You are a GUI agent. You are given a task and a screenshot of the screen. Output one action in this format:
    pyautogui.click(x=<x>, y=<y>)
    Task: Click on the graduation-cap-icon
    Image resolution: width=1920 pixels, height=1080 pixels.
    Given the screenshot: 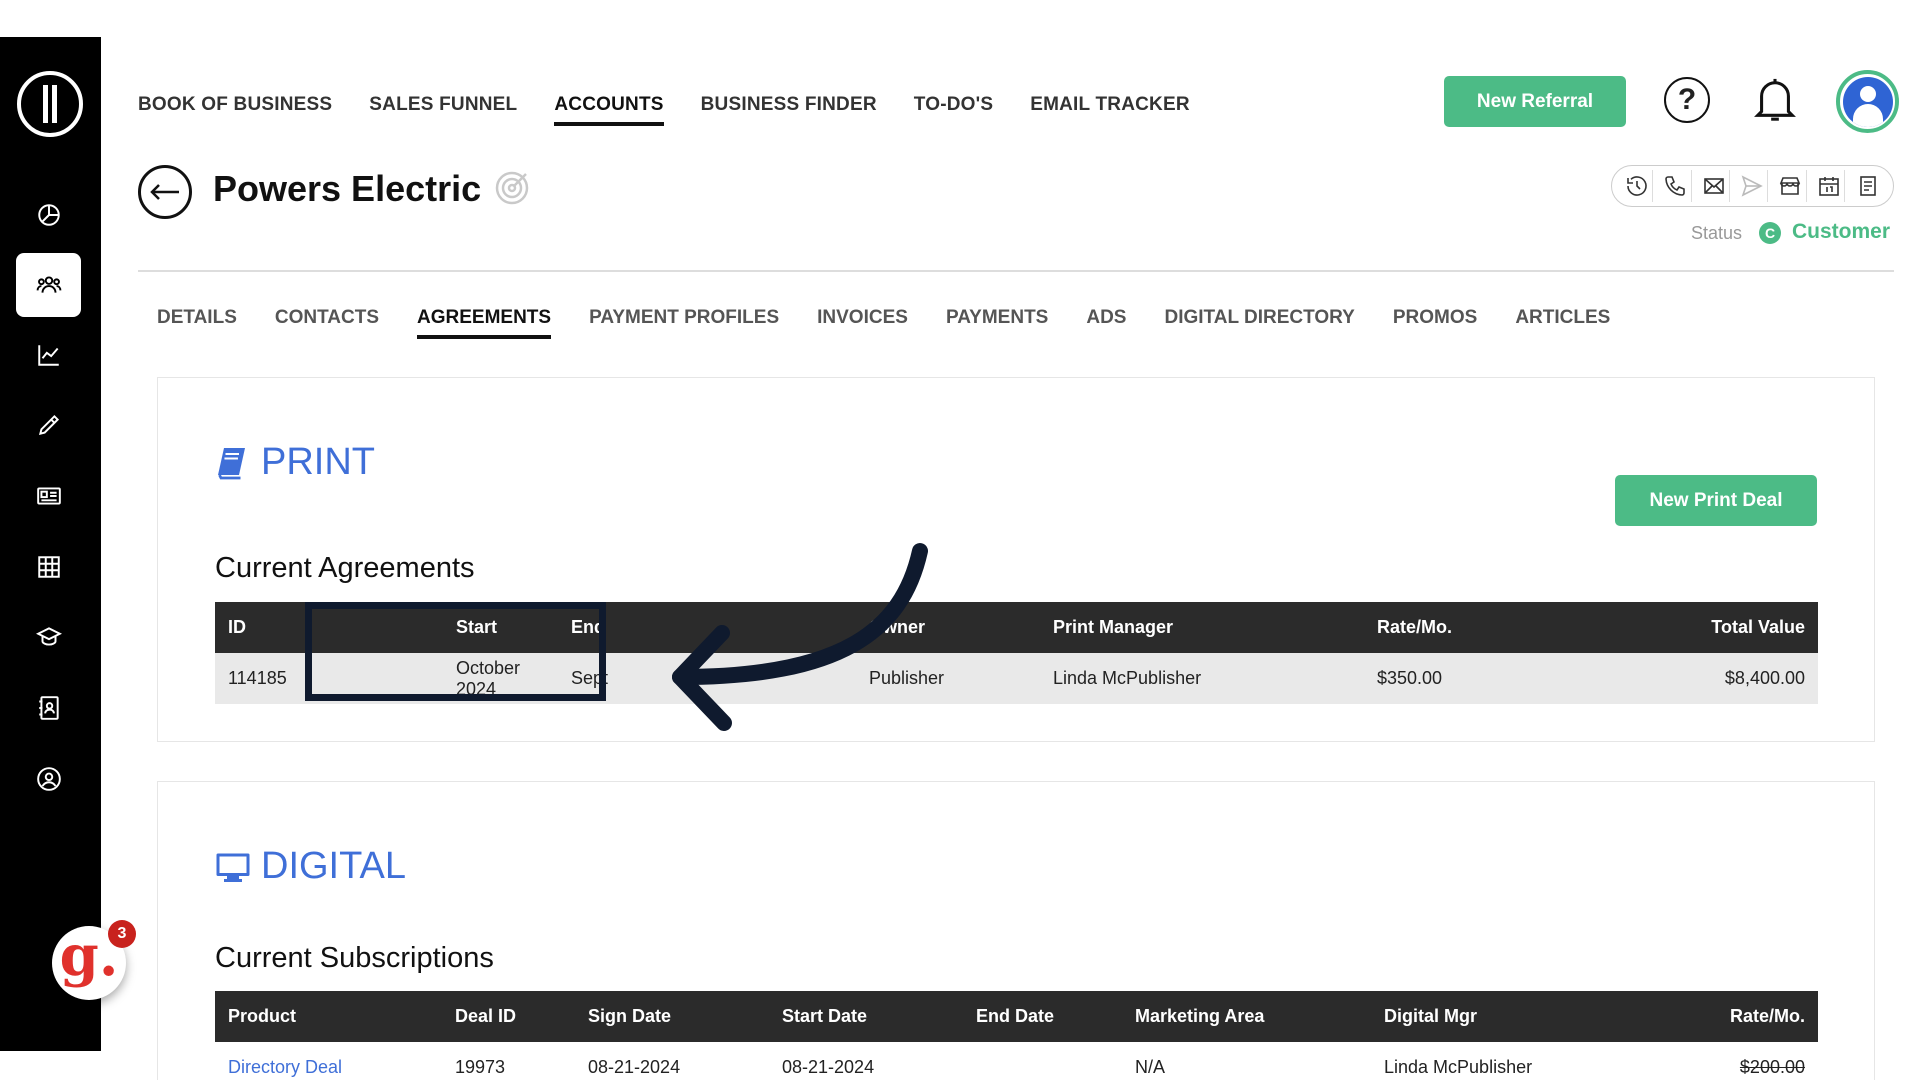 What is the action you would take?
    pyautogui.click(x=48, y=636)
    